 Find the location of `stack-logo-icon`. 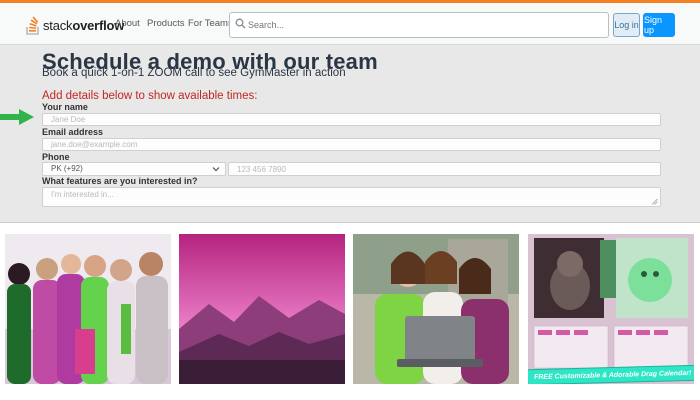

stack-logo-icon is located at coordinates (32, 25).